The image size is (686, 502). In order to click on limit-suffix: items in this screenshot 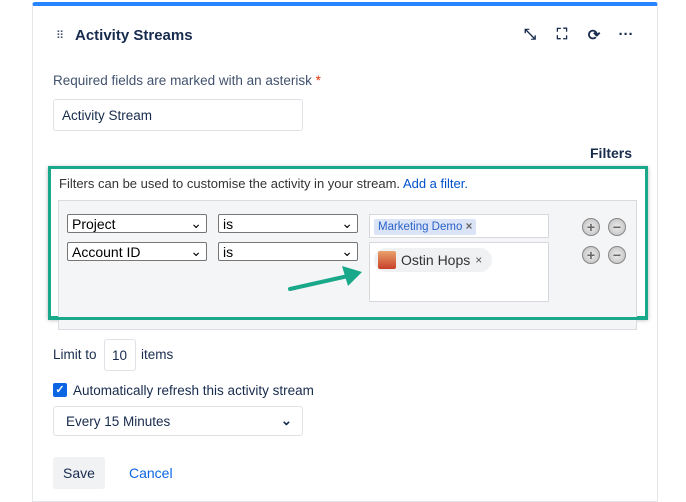, I will do `click(157, 354)`.